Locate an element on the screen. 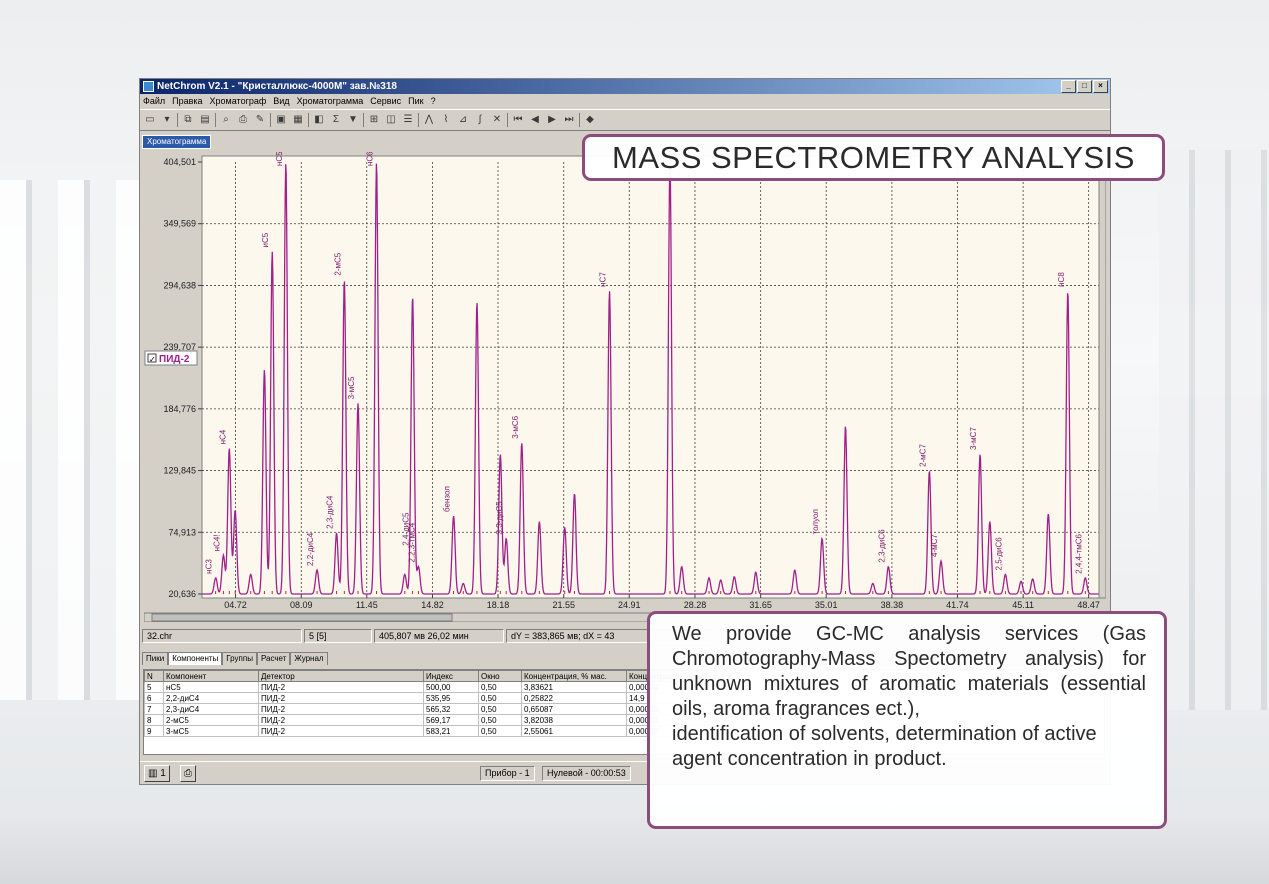 This screenshot has height=884, width=1269. table-cell: 2-мС5 is located at coordinates (211, 720).